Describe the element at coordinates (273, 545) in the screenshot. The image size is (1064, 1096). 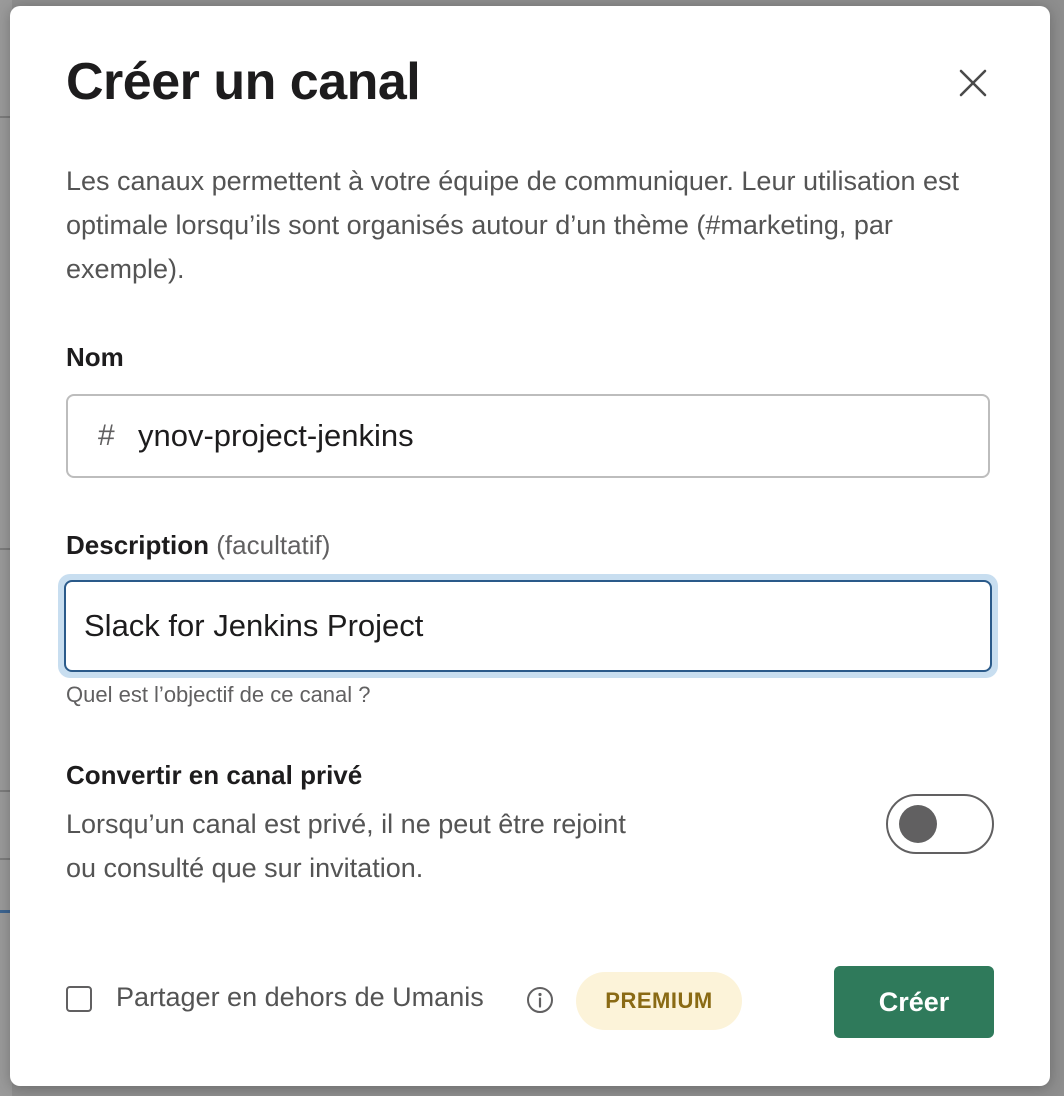
I see `optional-tag: (facultatif)` at that location.